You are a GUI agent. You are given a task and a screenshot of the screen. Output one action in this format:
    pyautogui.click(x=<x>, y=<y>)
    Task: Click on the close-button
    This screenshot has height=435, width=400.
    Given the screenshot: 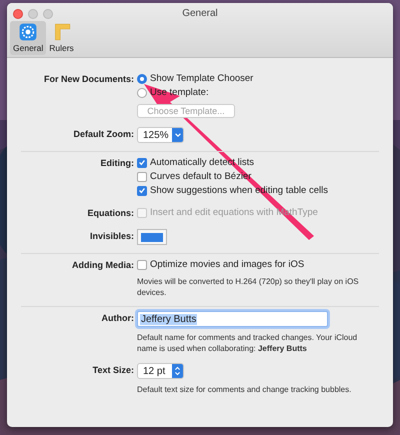 What is the action you would take?
    pyautogui.click(x=18, y=14)
    